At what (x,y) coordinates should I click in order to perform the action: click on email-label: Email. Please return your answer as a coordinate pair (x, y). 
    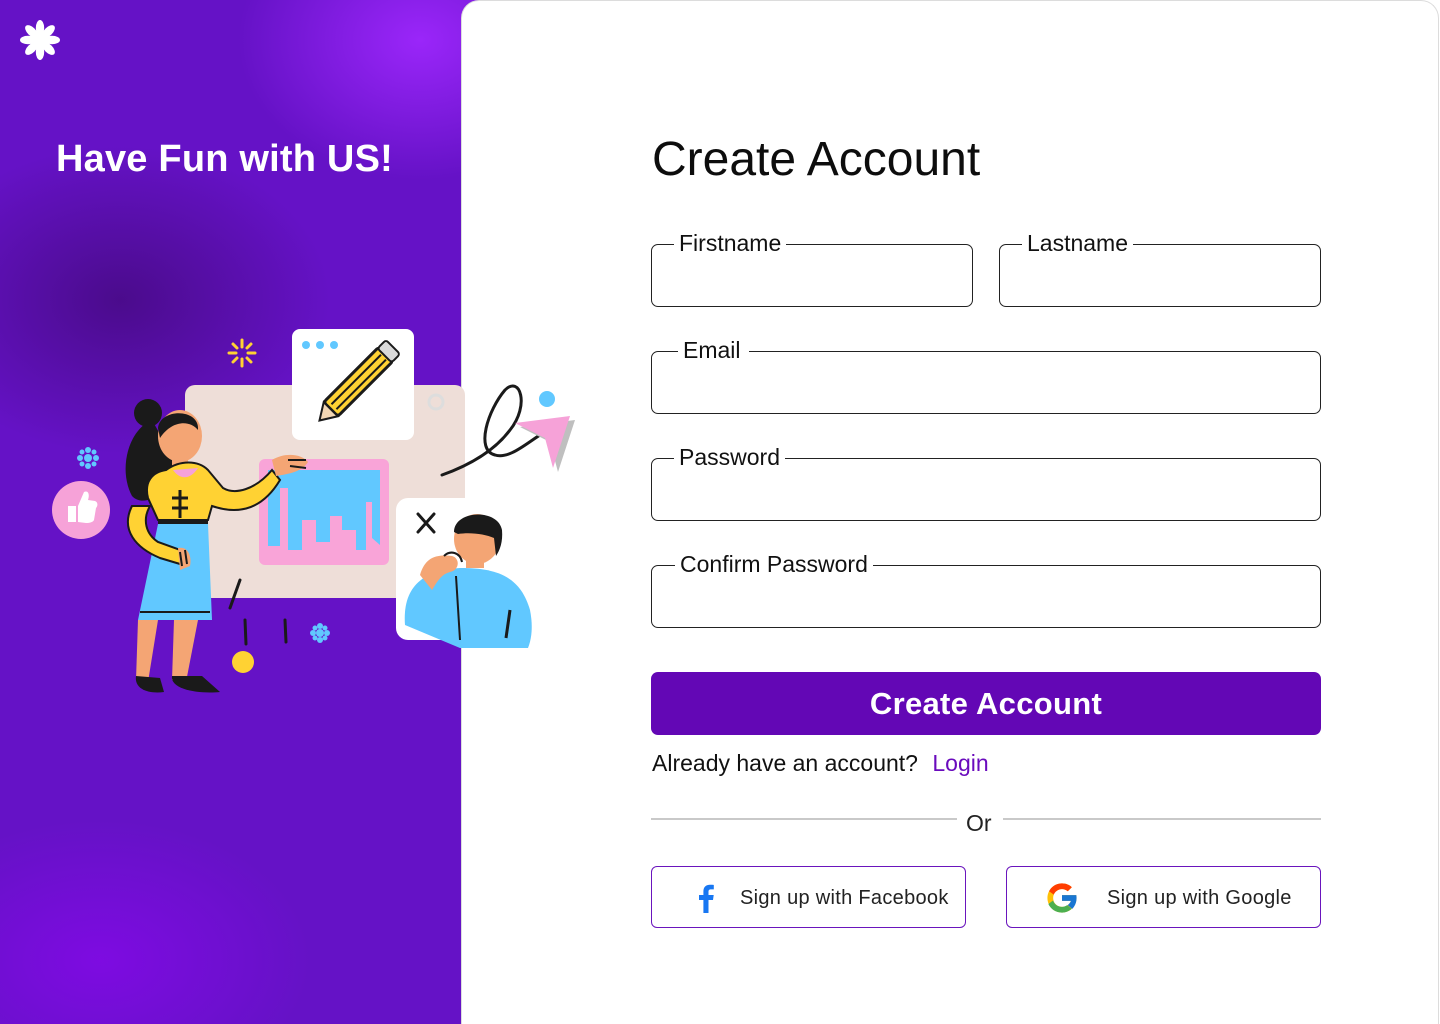
    Looking at the image, I should click on (713, 350).